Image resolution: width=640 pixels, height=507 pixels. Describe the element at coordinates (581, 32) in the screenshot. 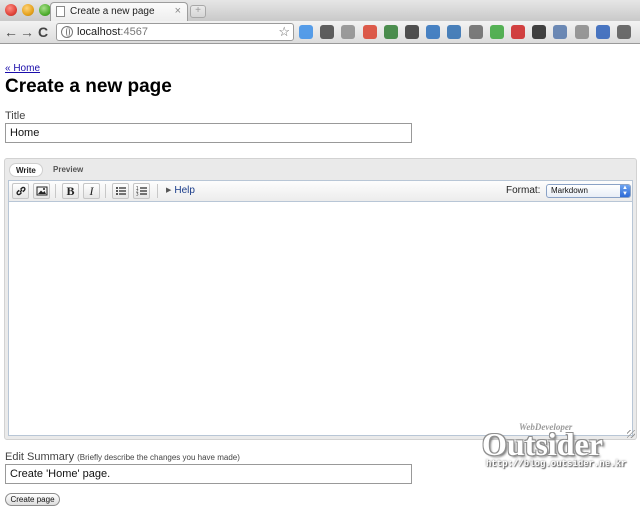

I see `settings-icon` at that location.